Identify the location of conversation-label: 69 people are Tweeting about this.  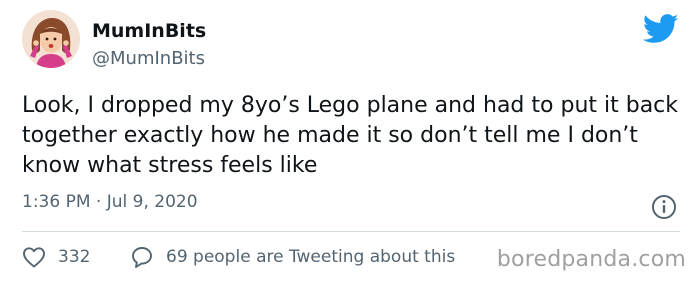
(311, 257).